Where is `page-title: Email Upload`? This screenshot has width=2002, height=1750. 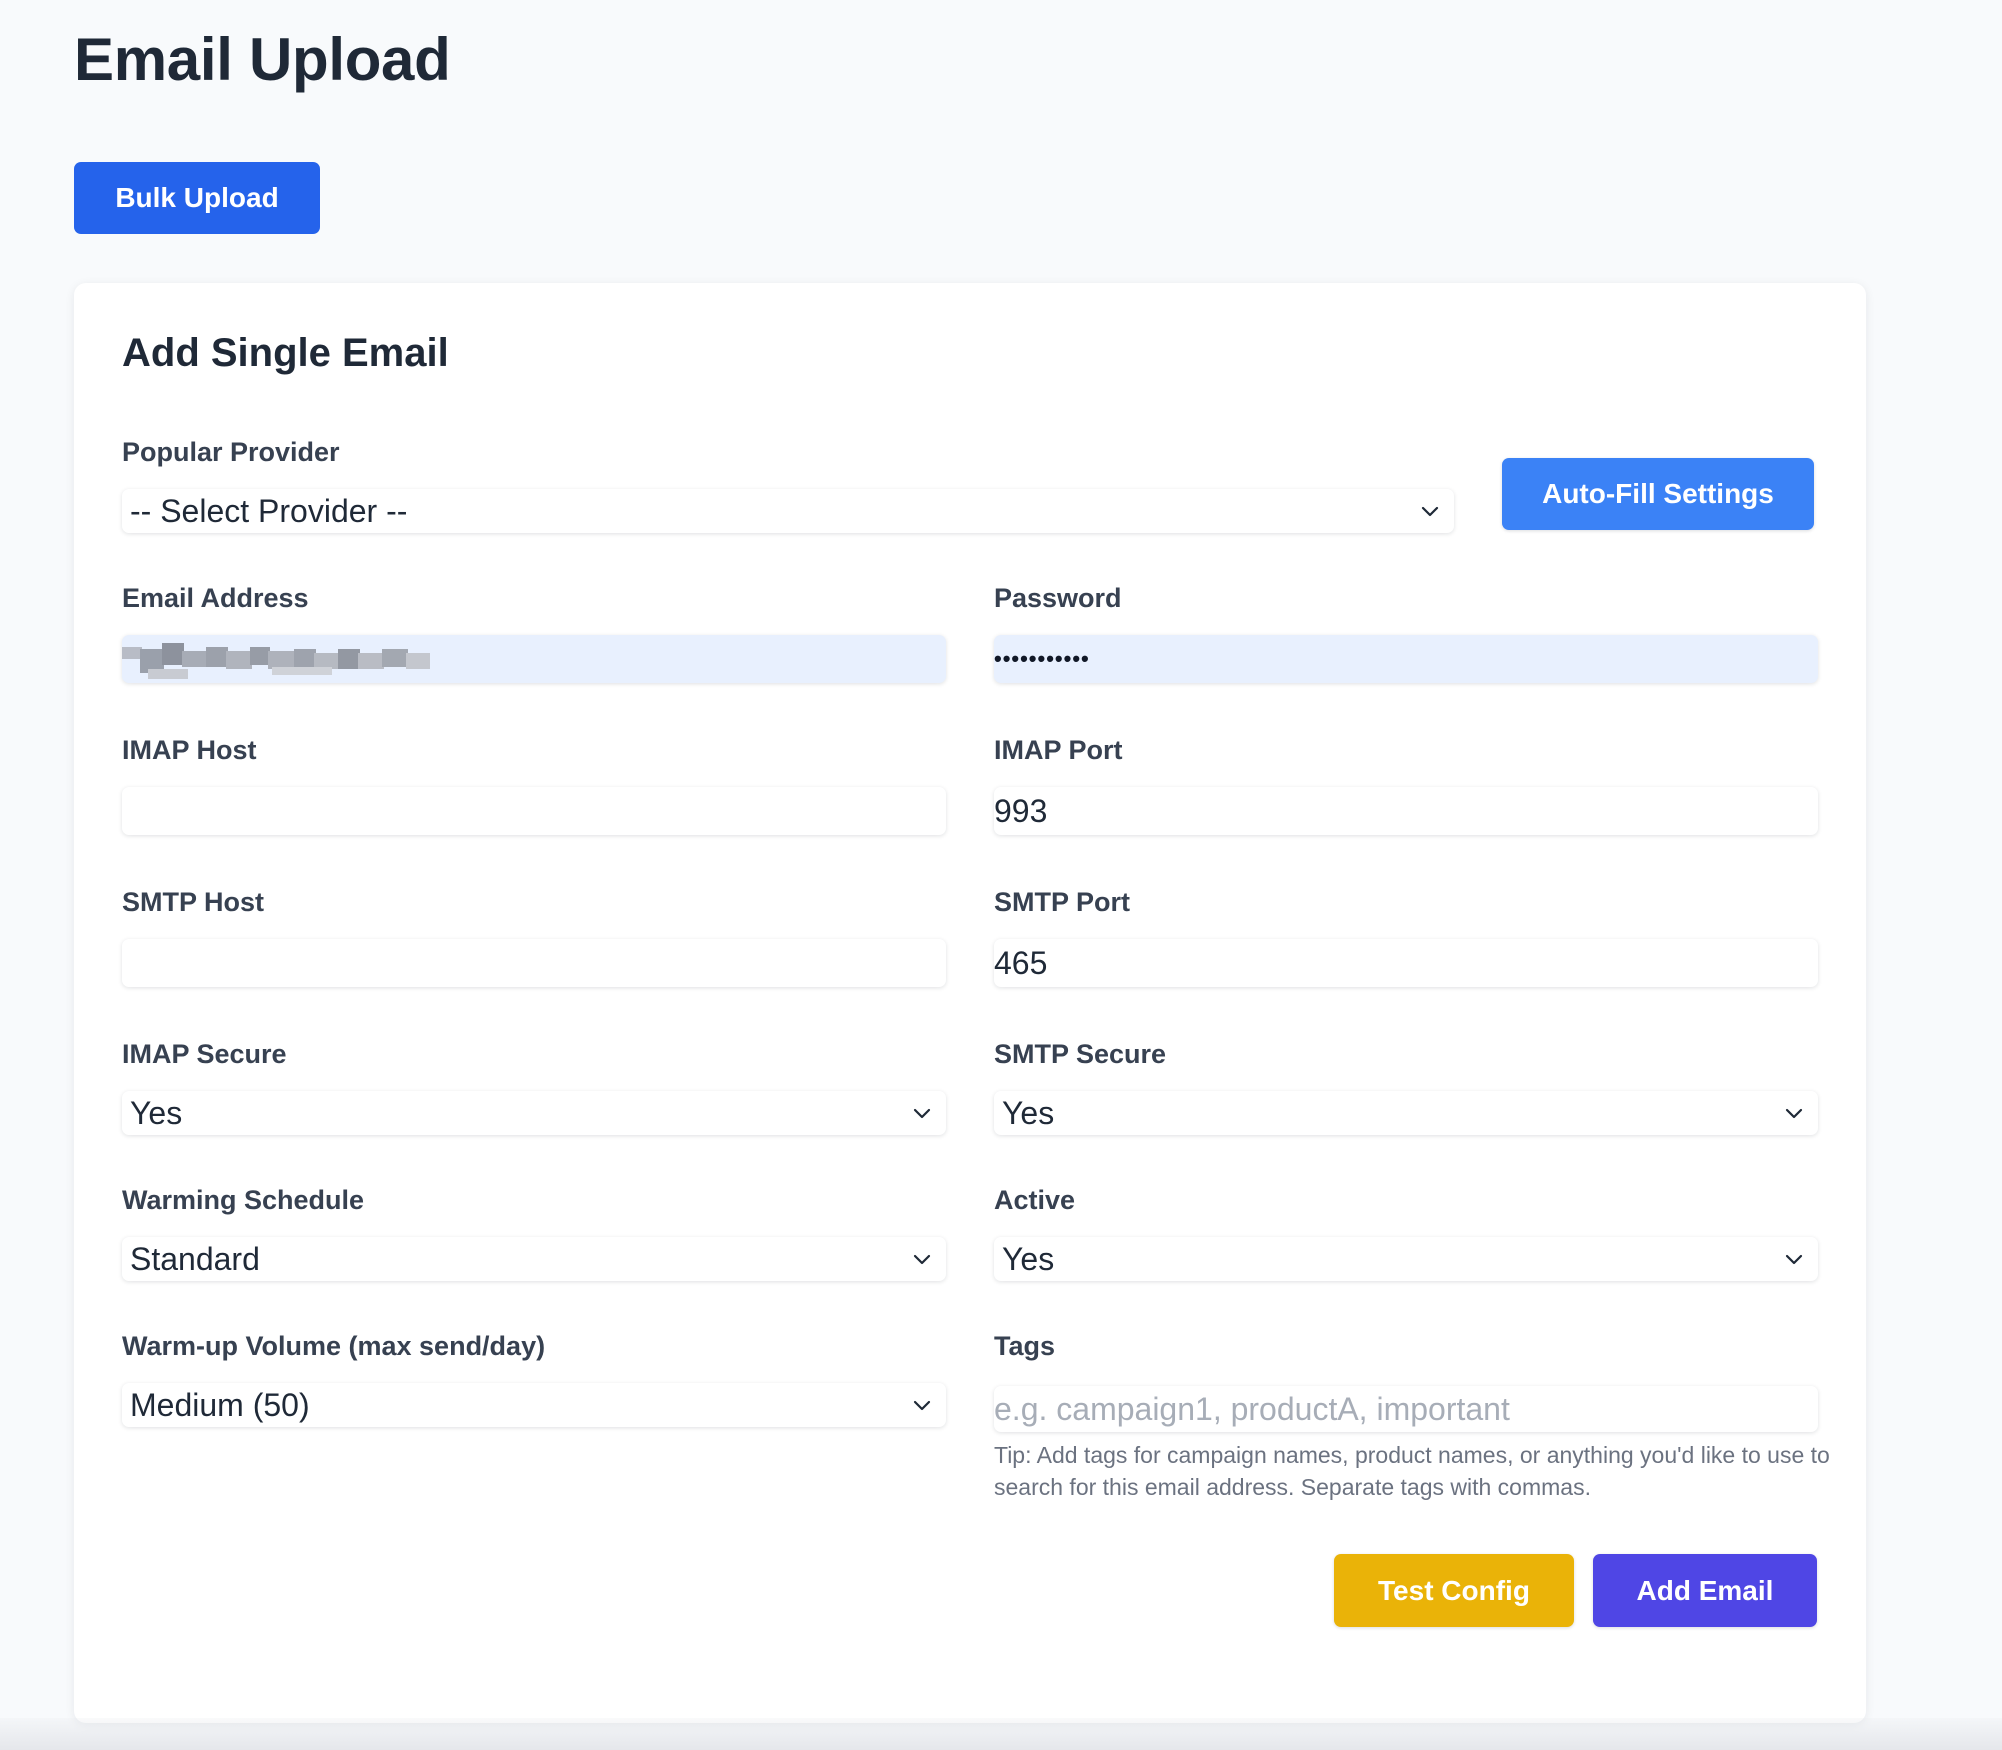 page-title: Email Upload is located at coordinates (262, 59).